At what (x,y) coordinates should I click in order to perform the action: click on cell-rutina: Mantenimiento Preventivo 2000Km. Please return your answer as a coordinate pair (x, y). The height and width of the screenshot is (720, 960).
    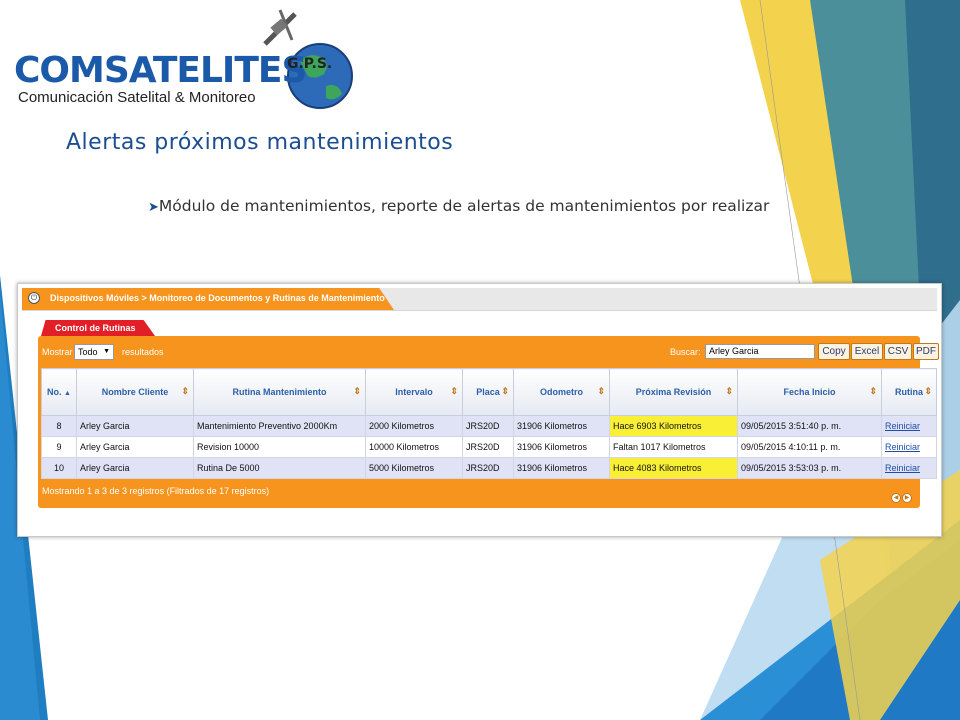
    Looking at the image, I should click on (279, 426).